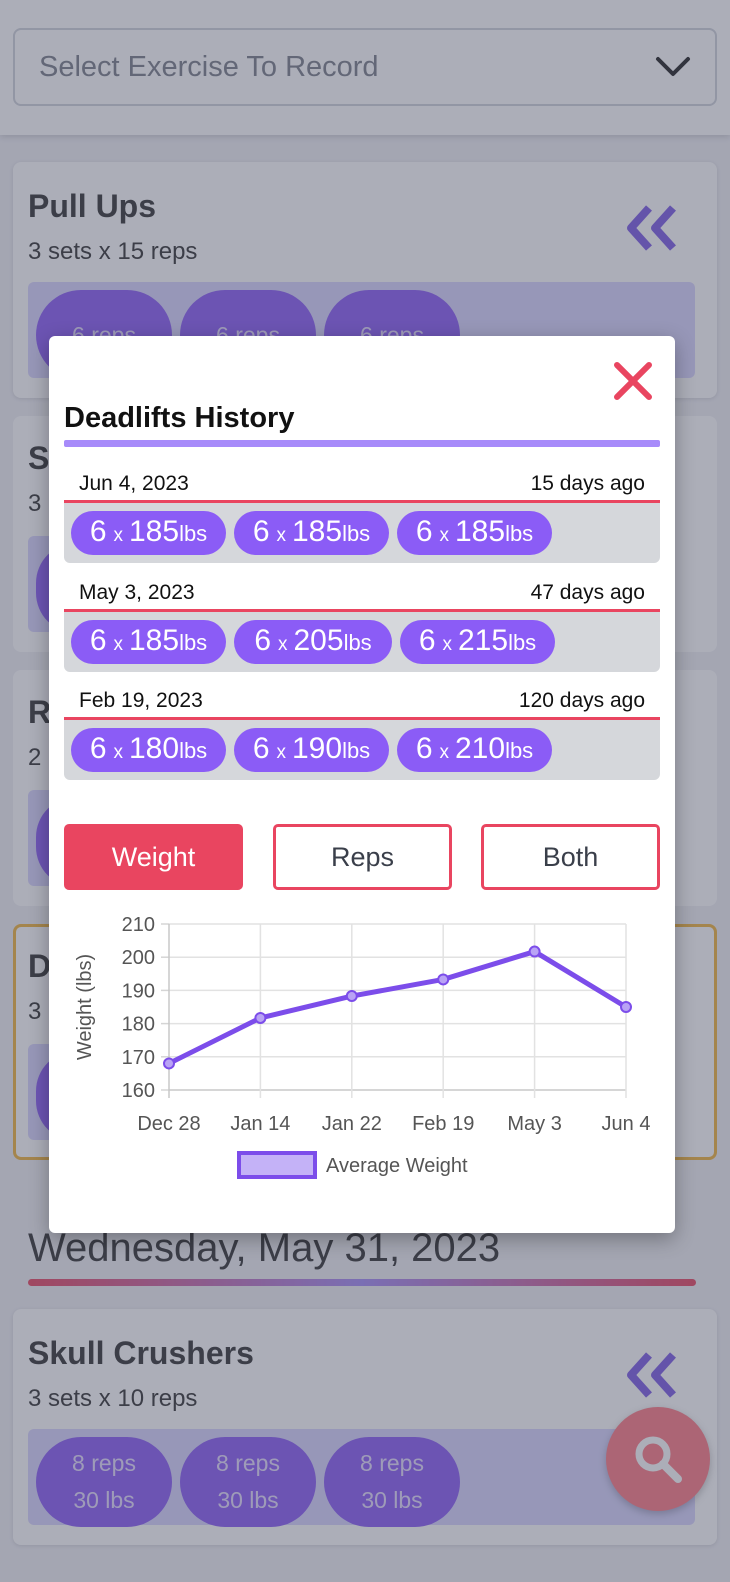 This screenshot has width=730, height=1582. What do you see at coordinates (153, 857) in the screenshot?
I see `mode-button-weight: Weight` at bounding box center [153, 857].